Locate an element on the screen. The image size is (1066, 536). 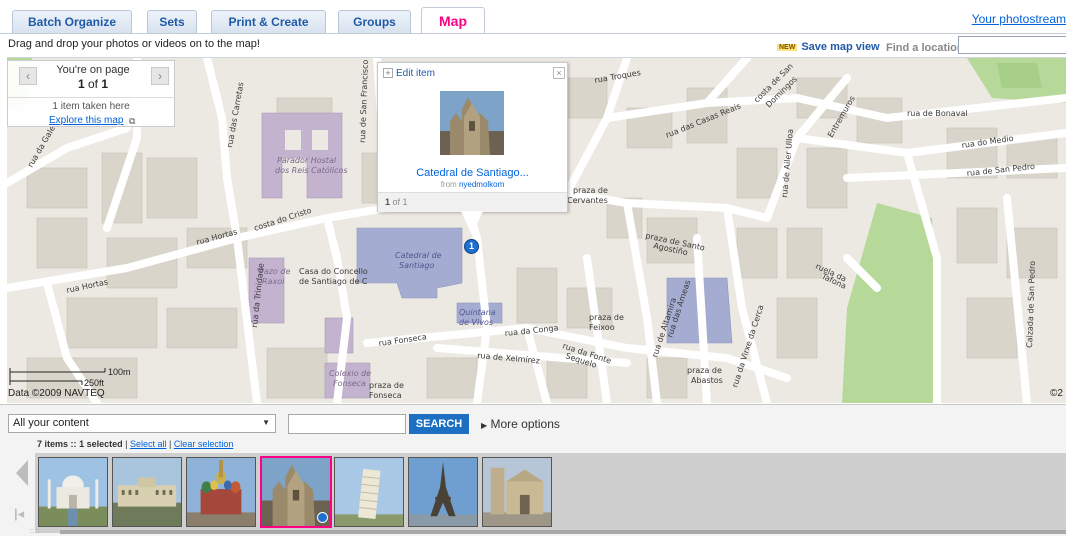
chevron-left-icon: ‹ is located at coordinates (28, 76).